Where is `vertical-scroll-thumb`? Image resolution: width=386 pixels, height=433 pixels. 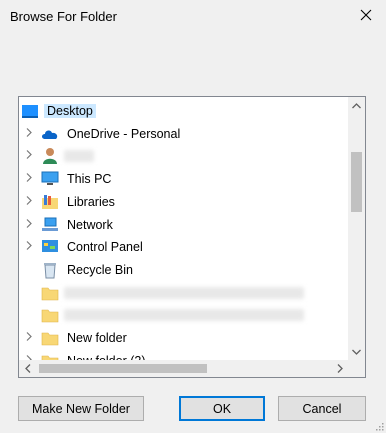
vertical-scroll-thumb is located at coordinates (356, 182).